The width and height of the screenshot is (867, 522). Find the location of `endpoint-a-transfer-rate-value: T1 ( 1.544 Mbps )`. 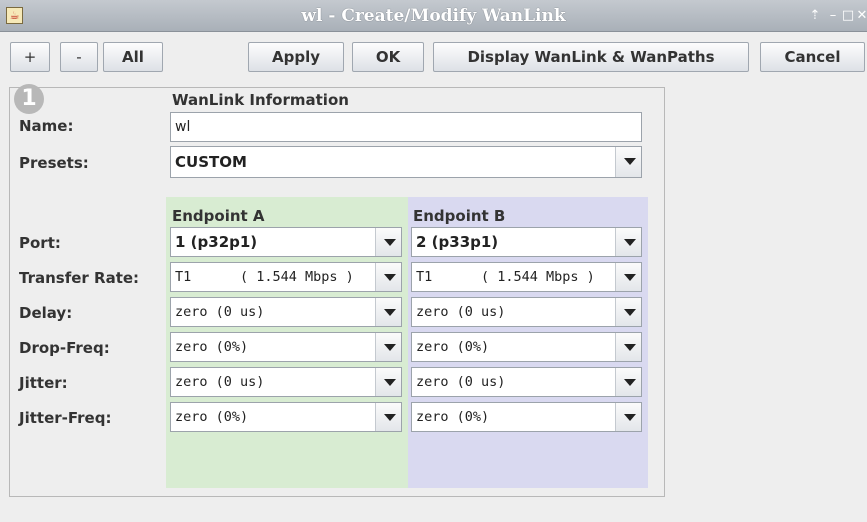

endpoint-a-transfer-rate-value: T1 ( 1.544 Mbps ) is located at coordinates (264, 277).